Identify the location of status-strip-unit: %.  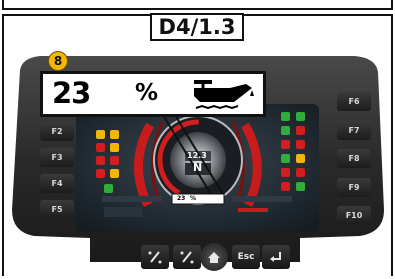
(193, 198).